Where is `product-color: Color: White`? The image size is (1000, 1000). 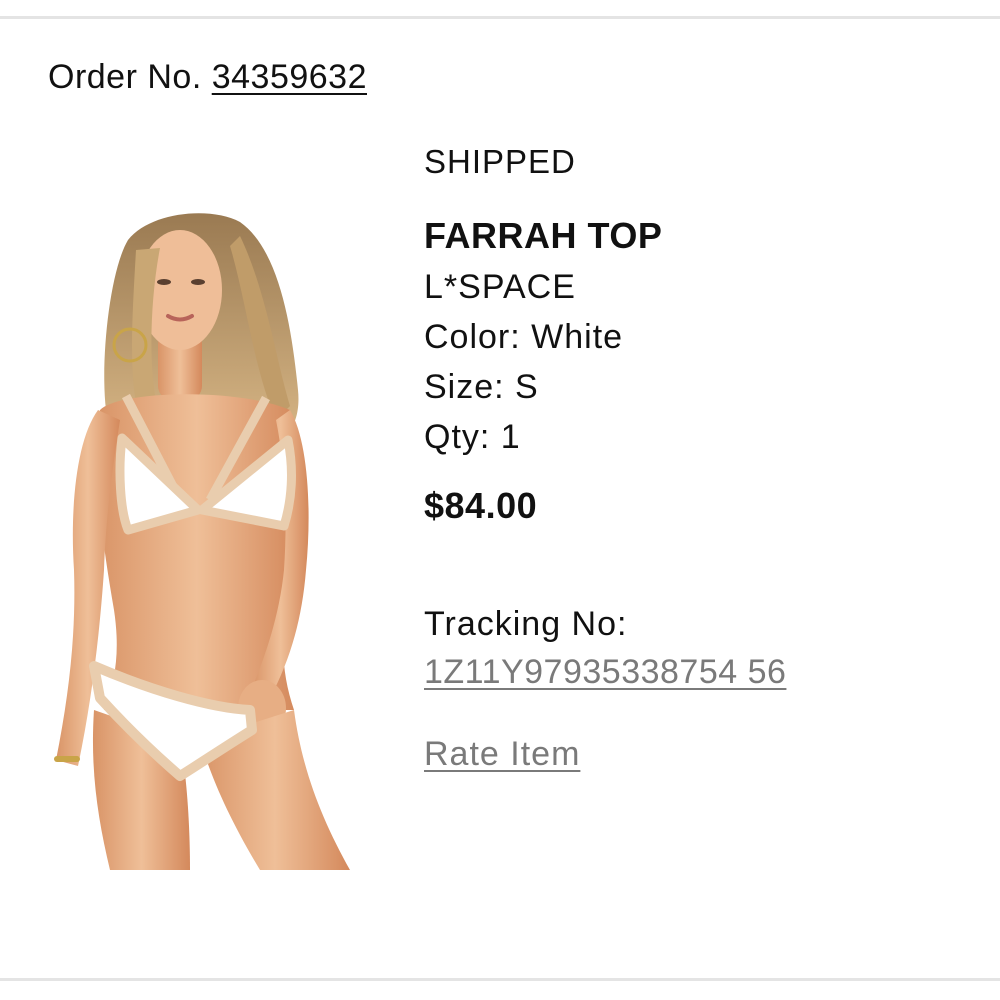
product-color: Color: White is located at coordinates (524, 337).